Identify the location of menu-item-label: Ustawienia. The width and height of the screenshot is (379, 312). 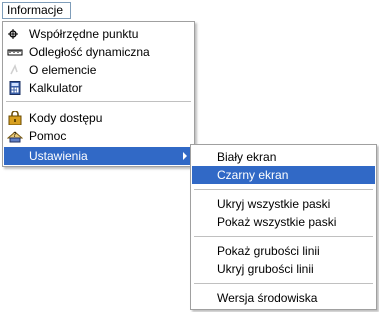
(58, 156).